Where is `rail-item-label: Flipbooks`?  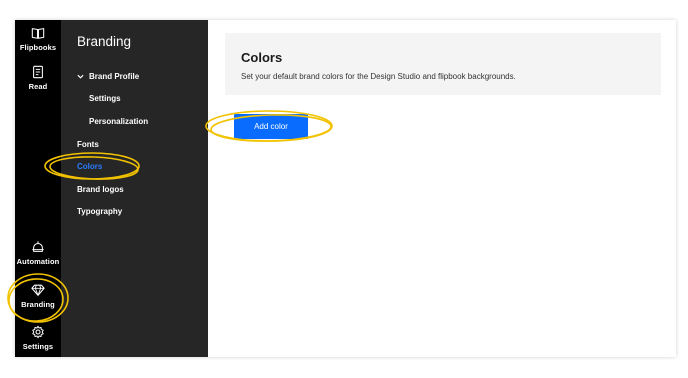 rail-item-label: Flipbooks is located at coordinates (38, 47).